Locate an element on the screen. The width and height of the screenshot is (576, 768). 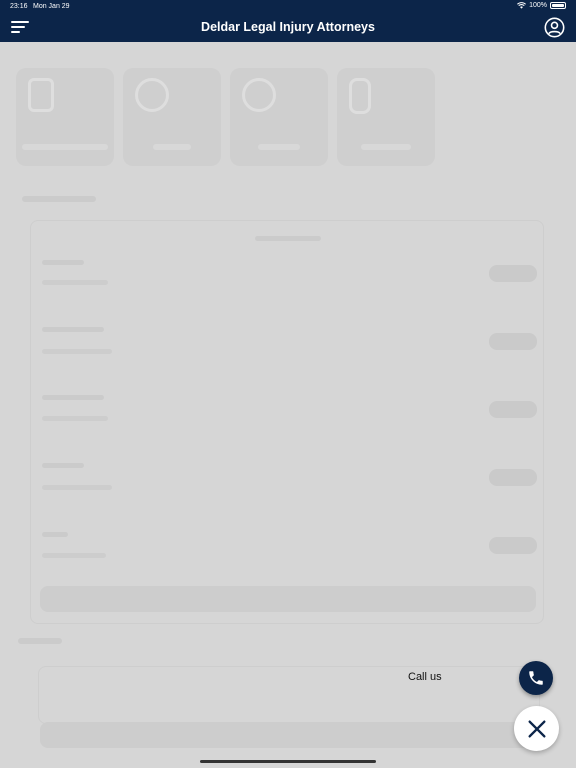
status-right: 100% is located at coordinates (541, 5).